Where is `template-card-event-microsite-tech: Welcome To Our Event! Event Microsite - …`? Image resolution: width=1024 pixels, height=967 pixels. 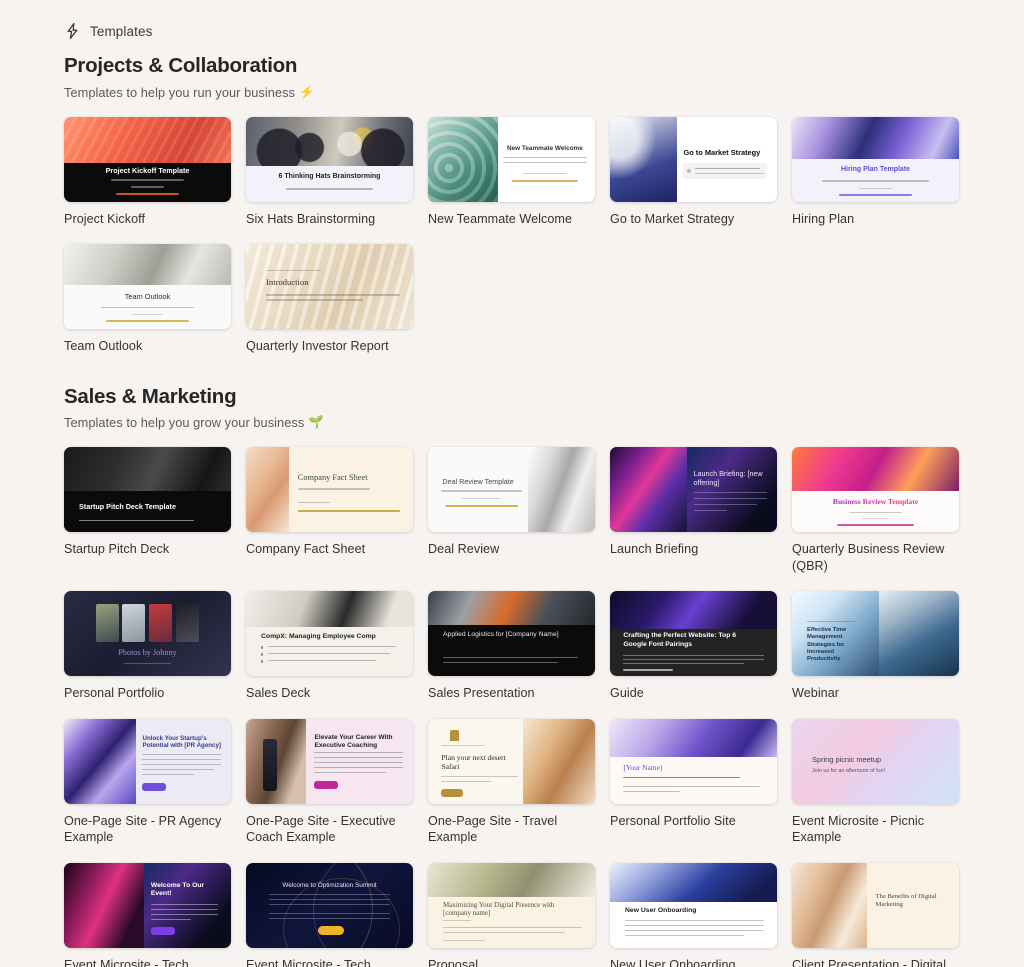 template-card-event-microsite-tech: Welcome To Our Event! Event Microsite - … is located at coordinates (147, 914).